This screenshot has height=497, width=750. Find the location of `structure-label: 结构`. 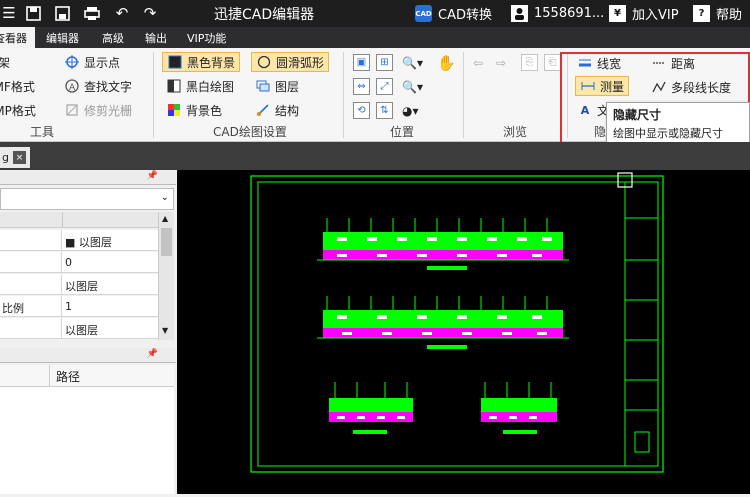

structure-label: 结构 is located at coordinates (287, 110).